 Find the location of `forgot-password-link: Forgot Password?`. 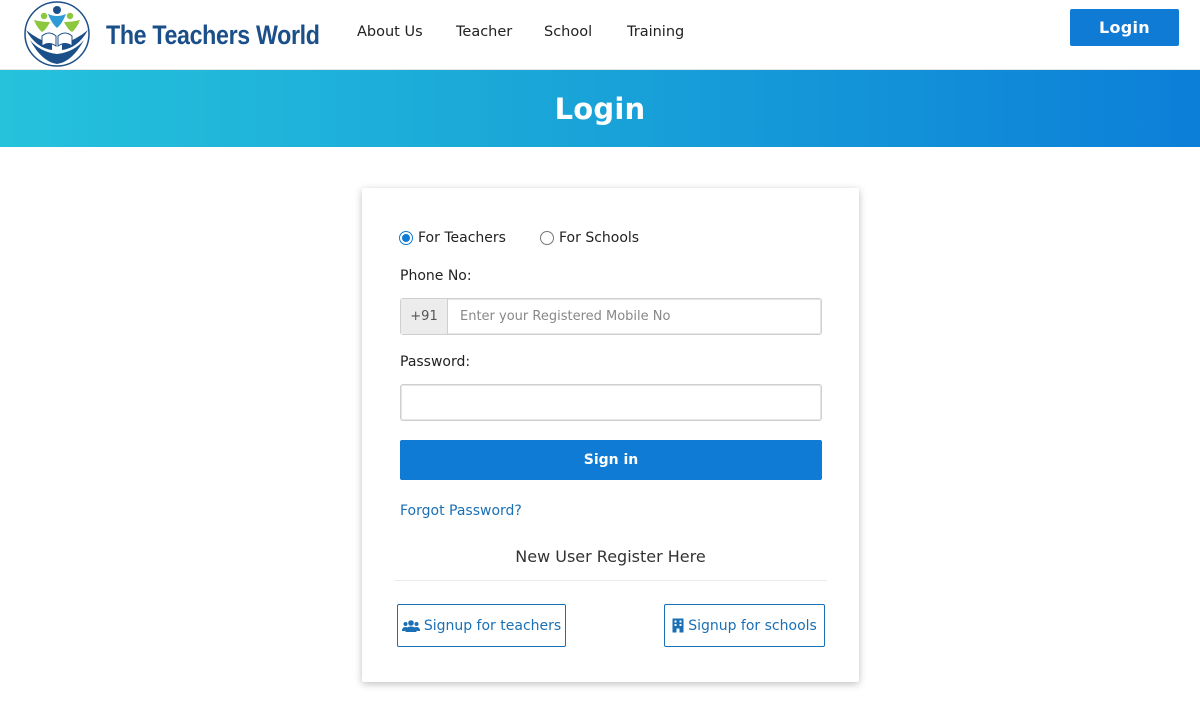

forgot-password-link: Forgot Password? is located at coordinates (461, 511).